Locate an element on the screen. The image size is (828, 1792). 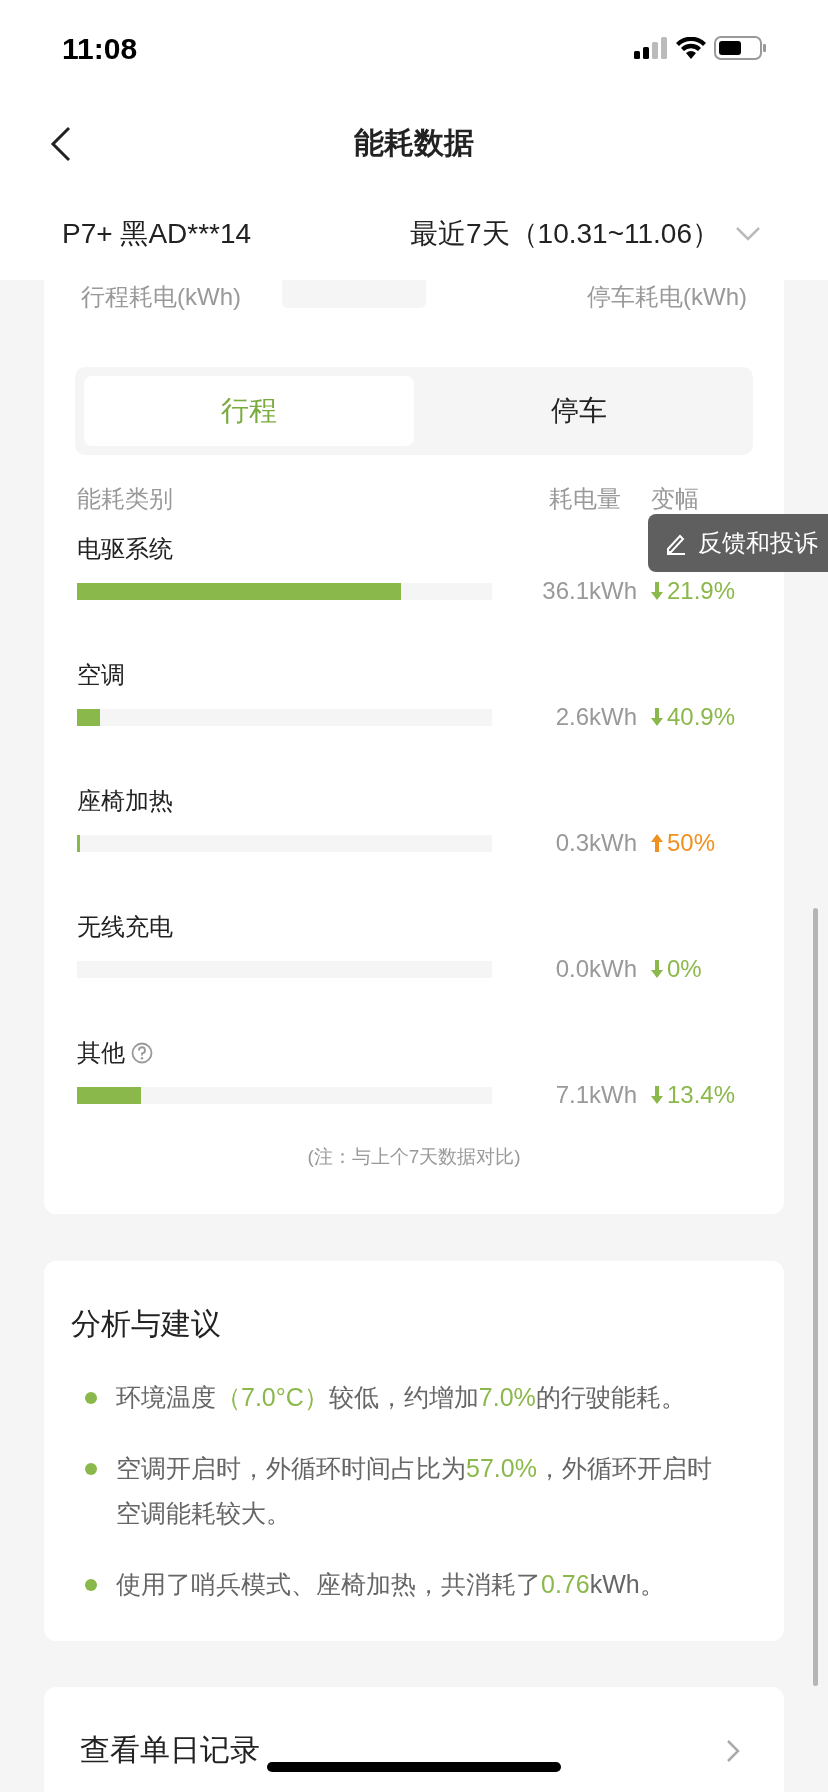
category-label: 无线充电 is located at coordinates (124, 927).